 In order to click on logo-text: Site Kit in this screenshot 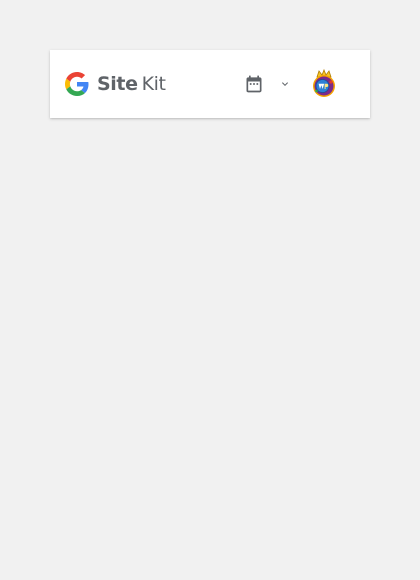, I will do `click(131, 84)`.